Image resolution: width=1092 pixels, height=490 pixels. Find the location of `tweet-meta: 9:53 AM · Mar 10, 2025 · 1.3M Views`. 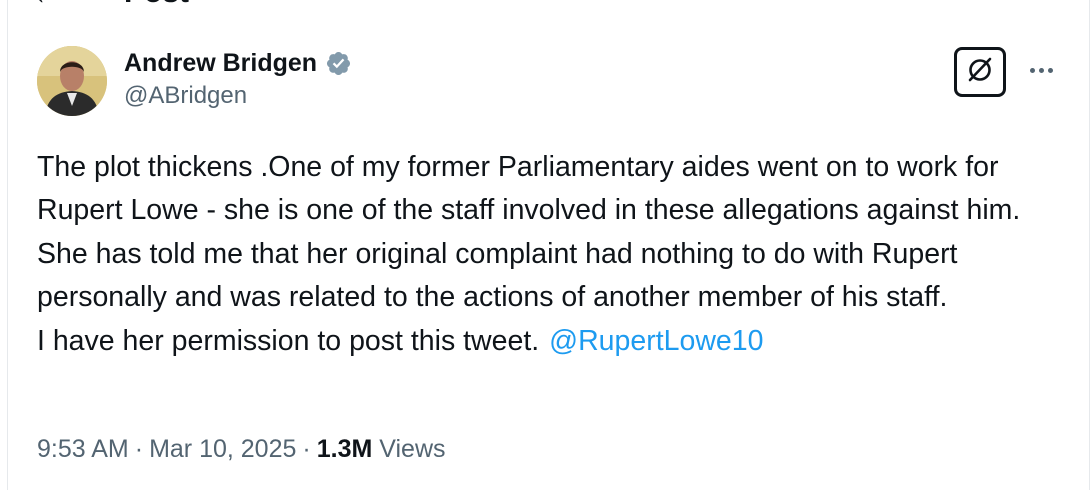

tweet-meta: 9:53 AM · Mar 10, 2025 · 1.3M Views is located at coordinates (241, 449).